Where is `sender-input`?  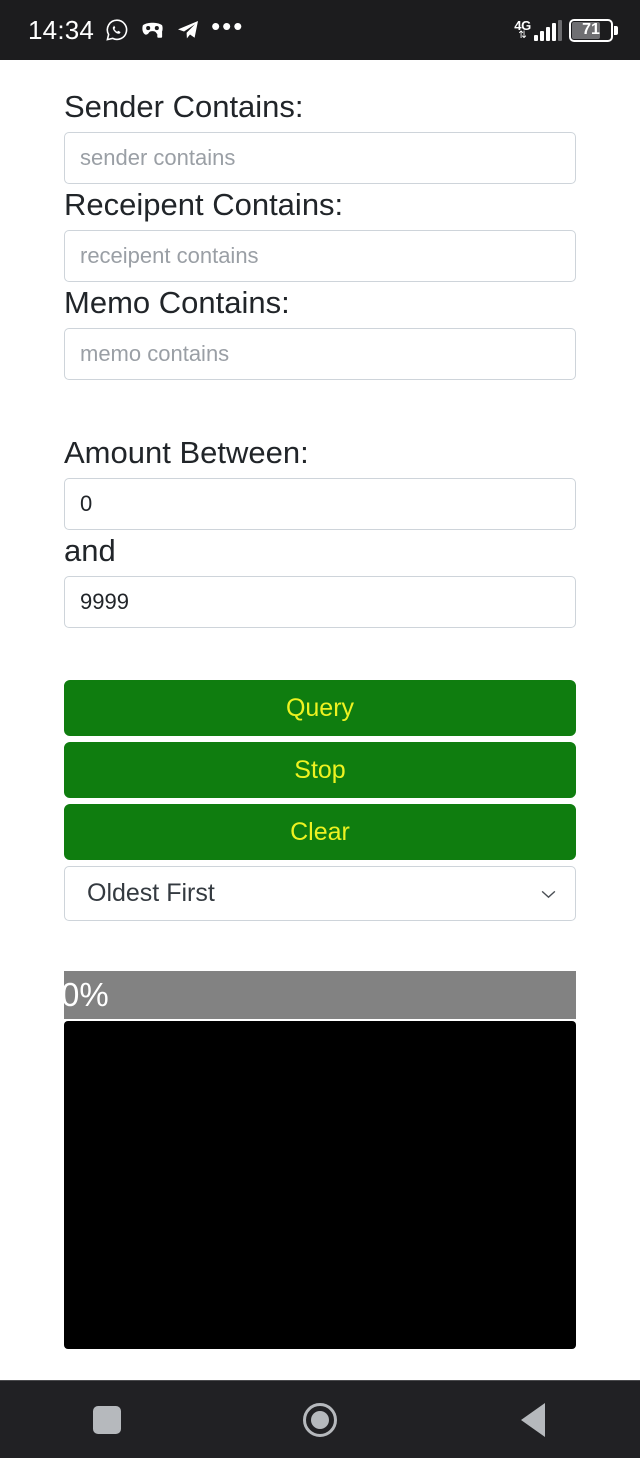
sender-input is located at coordinates (320, 158).